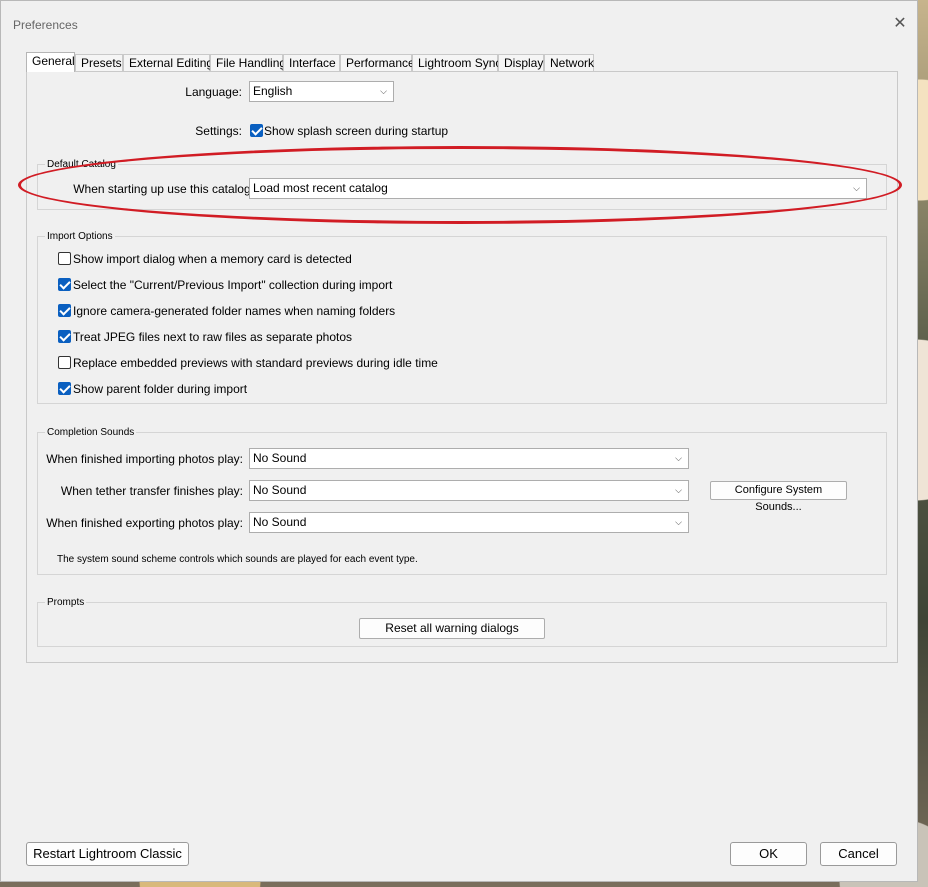 The image size is (928, 887). What do you see at coordinates (256, 130) in the screenshot?
I see `splash-screen-checkbox` at bounding box center [256, 130].